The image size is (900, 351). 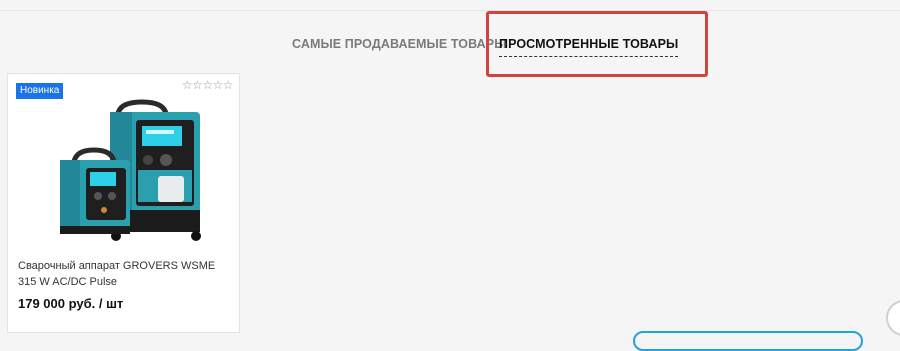 I want to click on welding-machine-image, so click(x=126, y=173).